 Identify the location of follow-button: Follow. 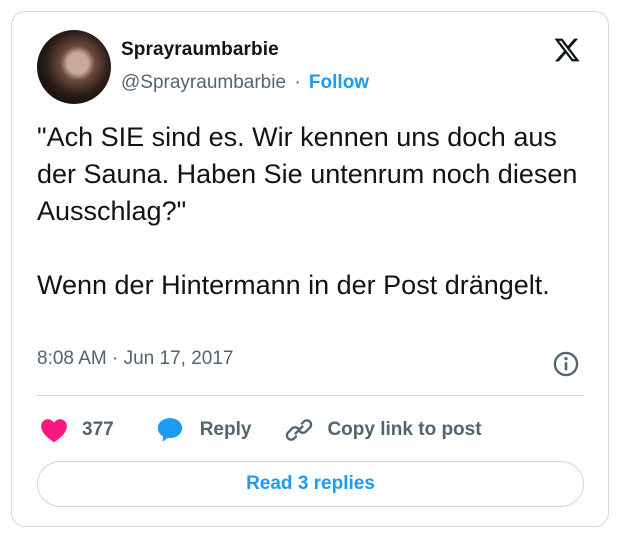
(339, 82).